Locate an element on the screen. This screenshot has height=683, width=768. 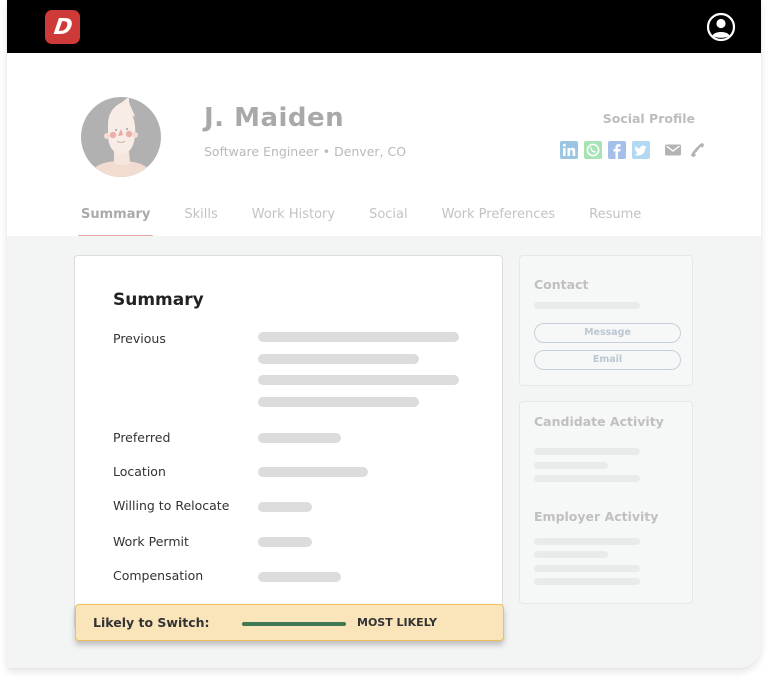
whatsapp-link is located at coordinates (593, 150).